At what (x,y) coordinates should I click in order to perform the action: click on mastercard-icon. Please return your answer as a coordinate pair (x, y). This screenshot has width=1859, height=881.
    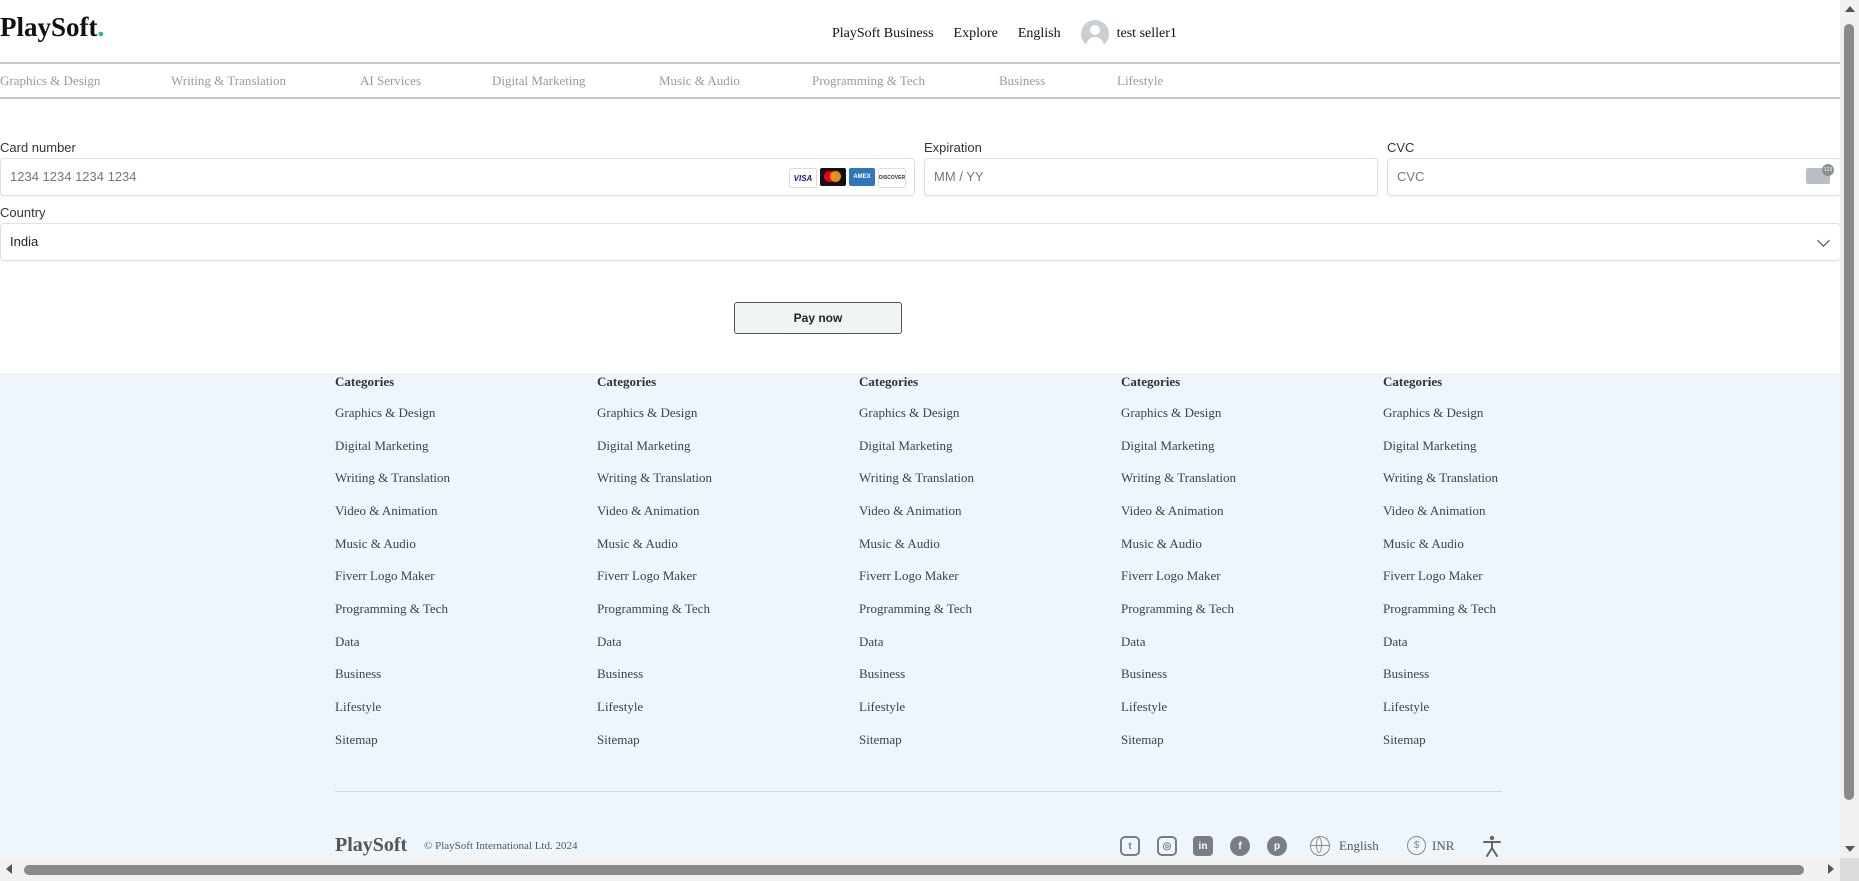
    Looking at the image, I should click on (833, 177).